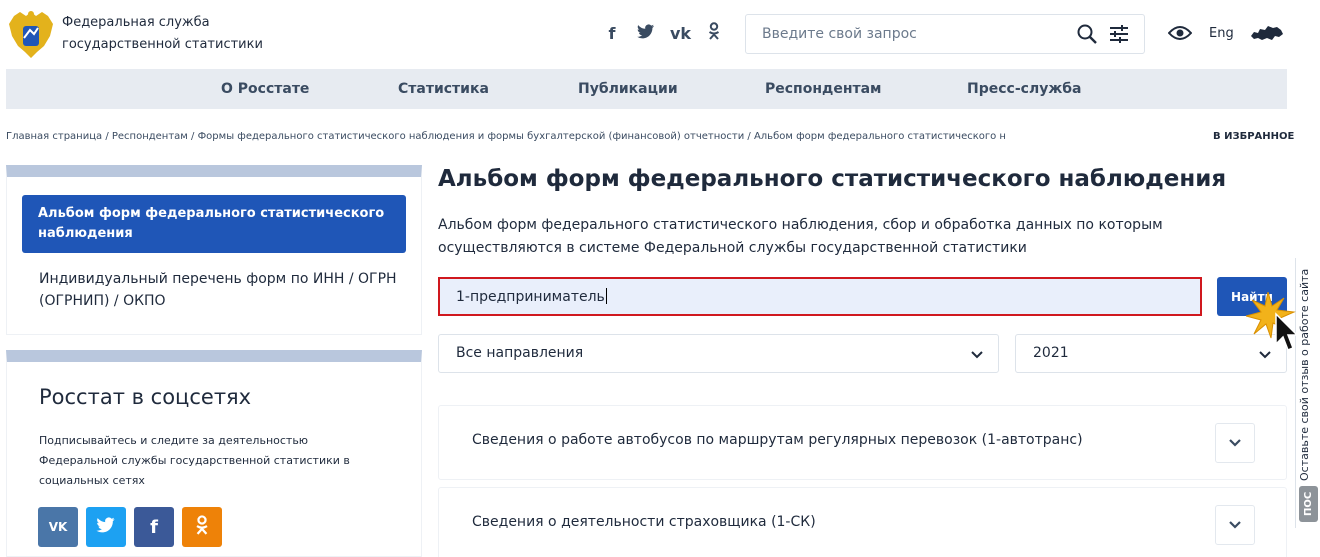 The image size is (1320, 557). What do you see at coordinates (1253, 136) in the screenshot?
I see `add-to-favorites-link: В ИЗБРАННОЕ` at bounding box center [1253, 136].